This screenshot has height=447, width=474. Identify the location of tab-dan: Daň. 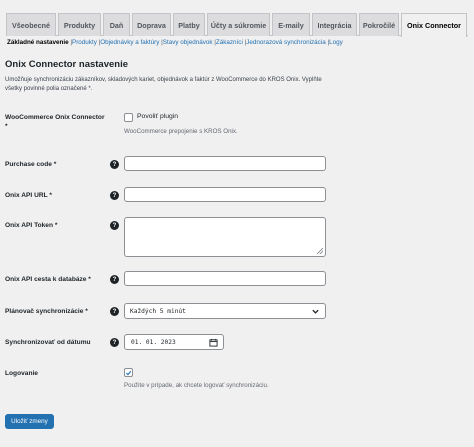
(116, 24).